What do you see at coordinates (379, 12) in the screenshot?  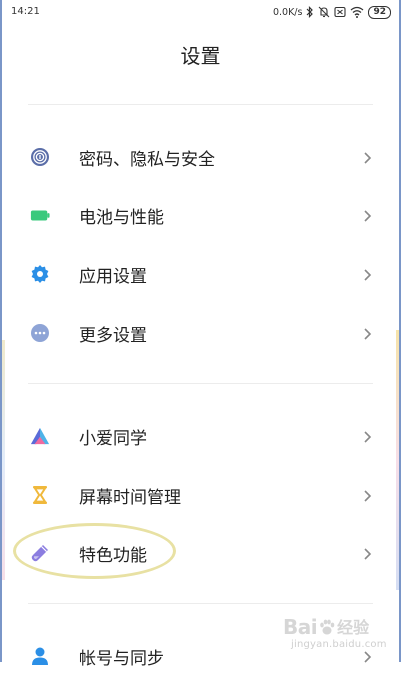 I see `battery-level: 92` at bounding box center [379, 12].